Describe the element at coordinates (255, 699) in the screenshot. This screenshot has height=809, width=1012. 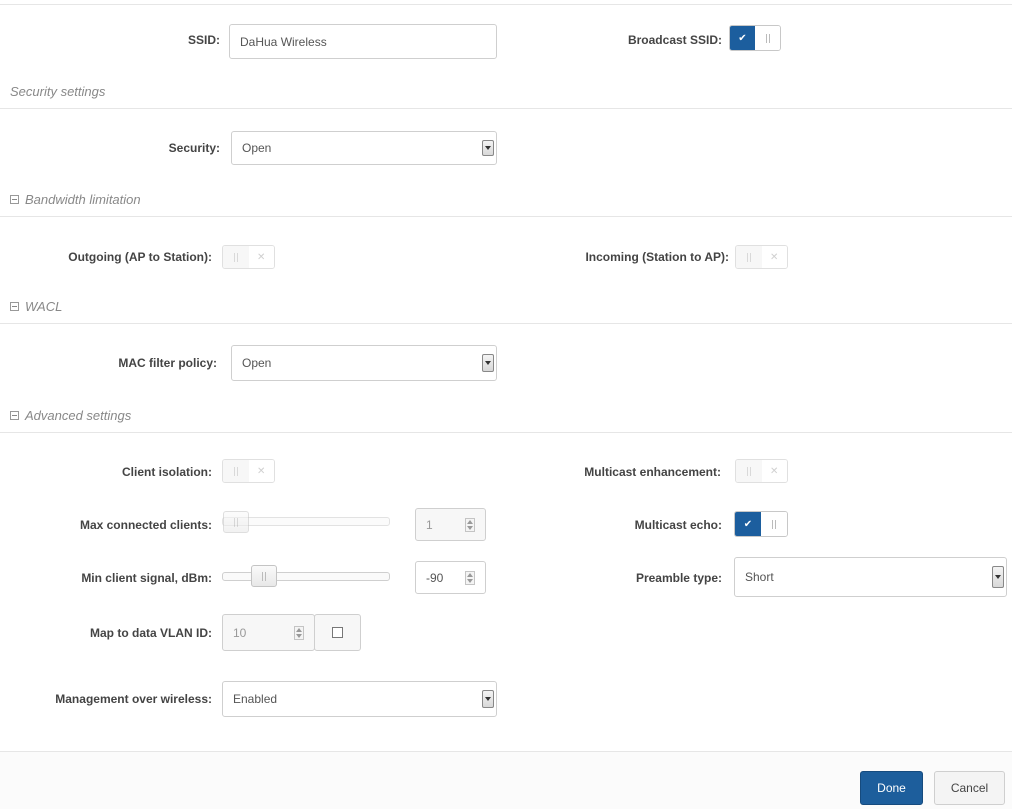
I see `mgmt-value: Enabled` at that location.